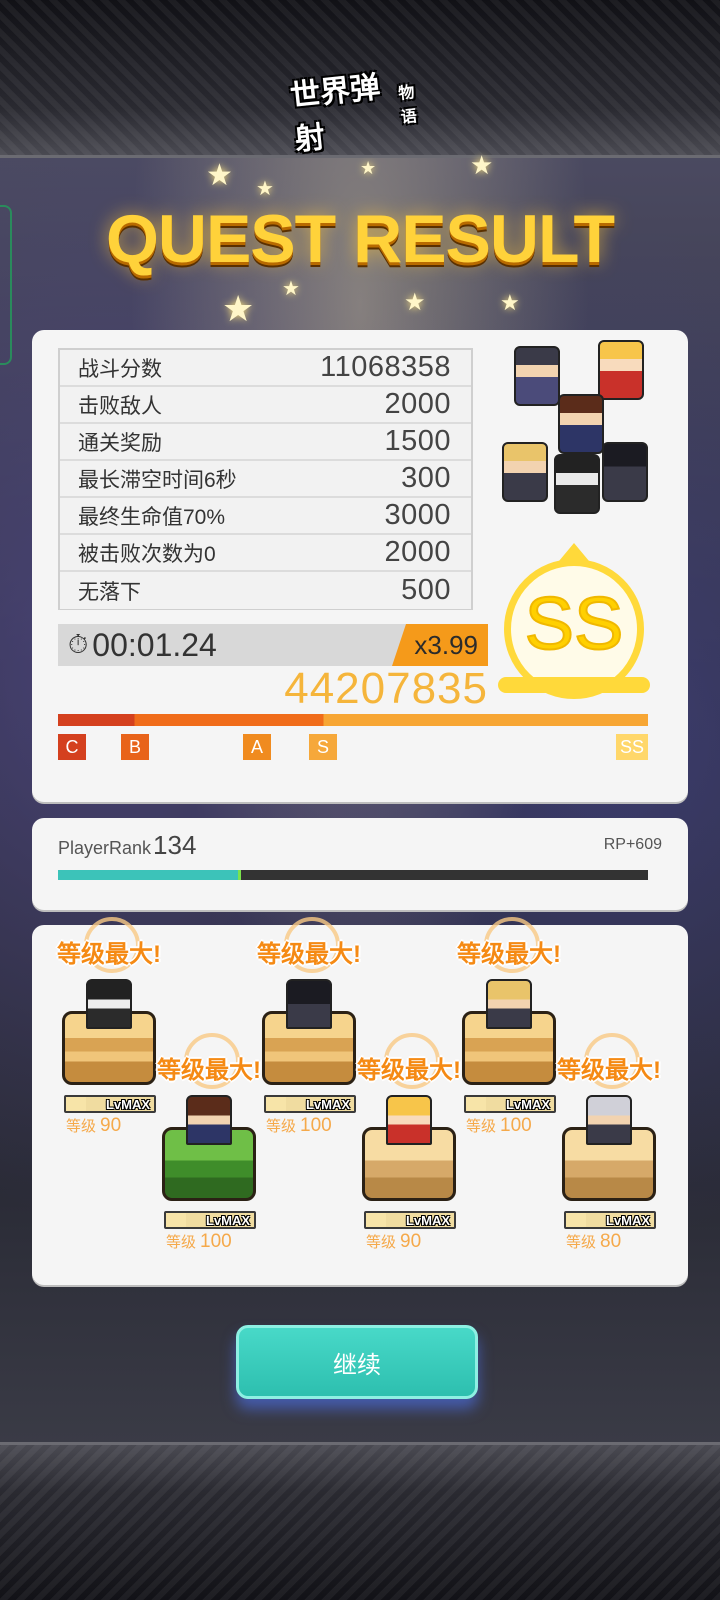 This screenshot has height=1600, width=720. Describe the element at coordinates (72, 747) in the screenshot. I see `grade-marker-c: C` at that location.